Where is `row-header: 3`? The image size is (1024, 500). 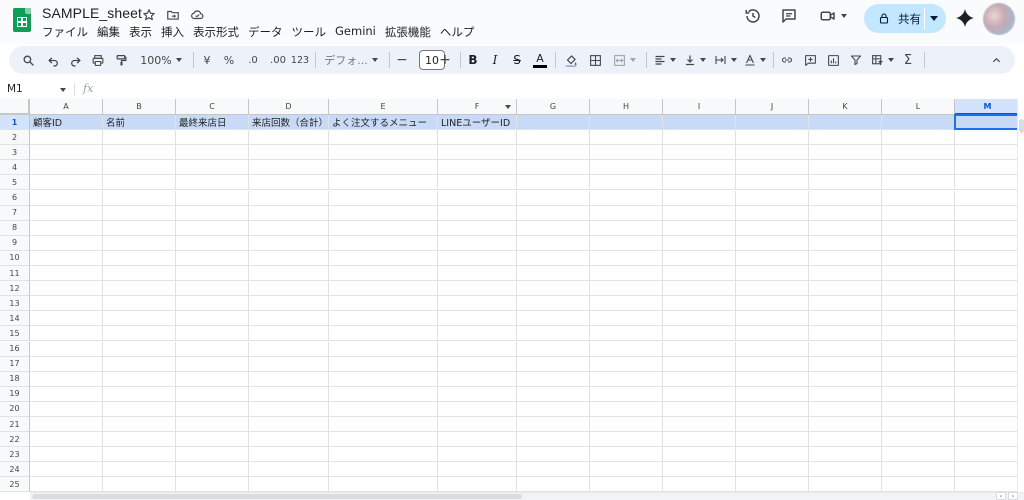 row-header: 3 is located at coordinates (15, 153).